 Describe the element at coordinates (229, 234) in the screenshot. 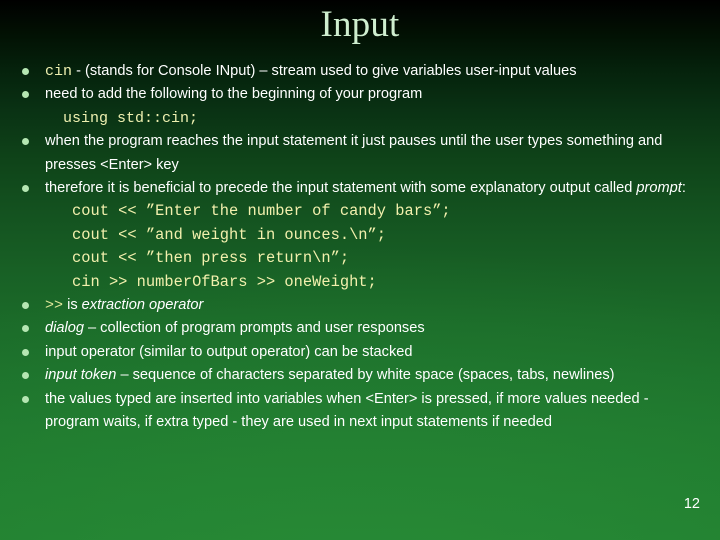

I see `code-line-2: cout << ”and weight in ounces.\n”;` at that location.